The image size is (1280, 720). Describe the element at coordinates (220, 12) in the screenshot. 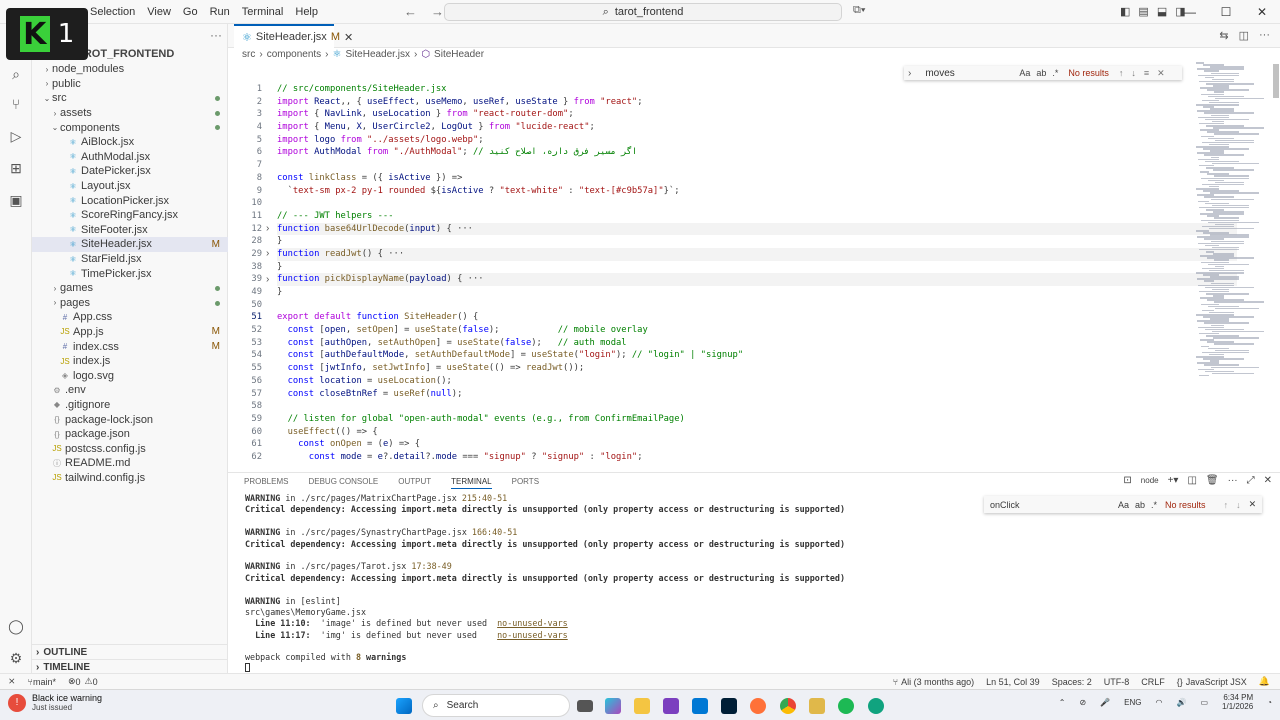

I see `menu-run: Run` at that location.